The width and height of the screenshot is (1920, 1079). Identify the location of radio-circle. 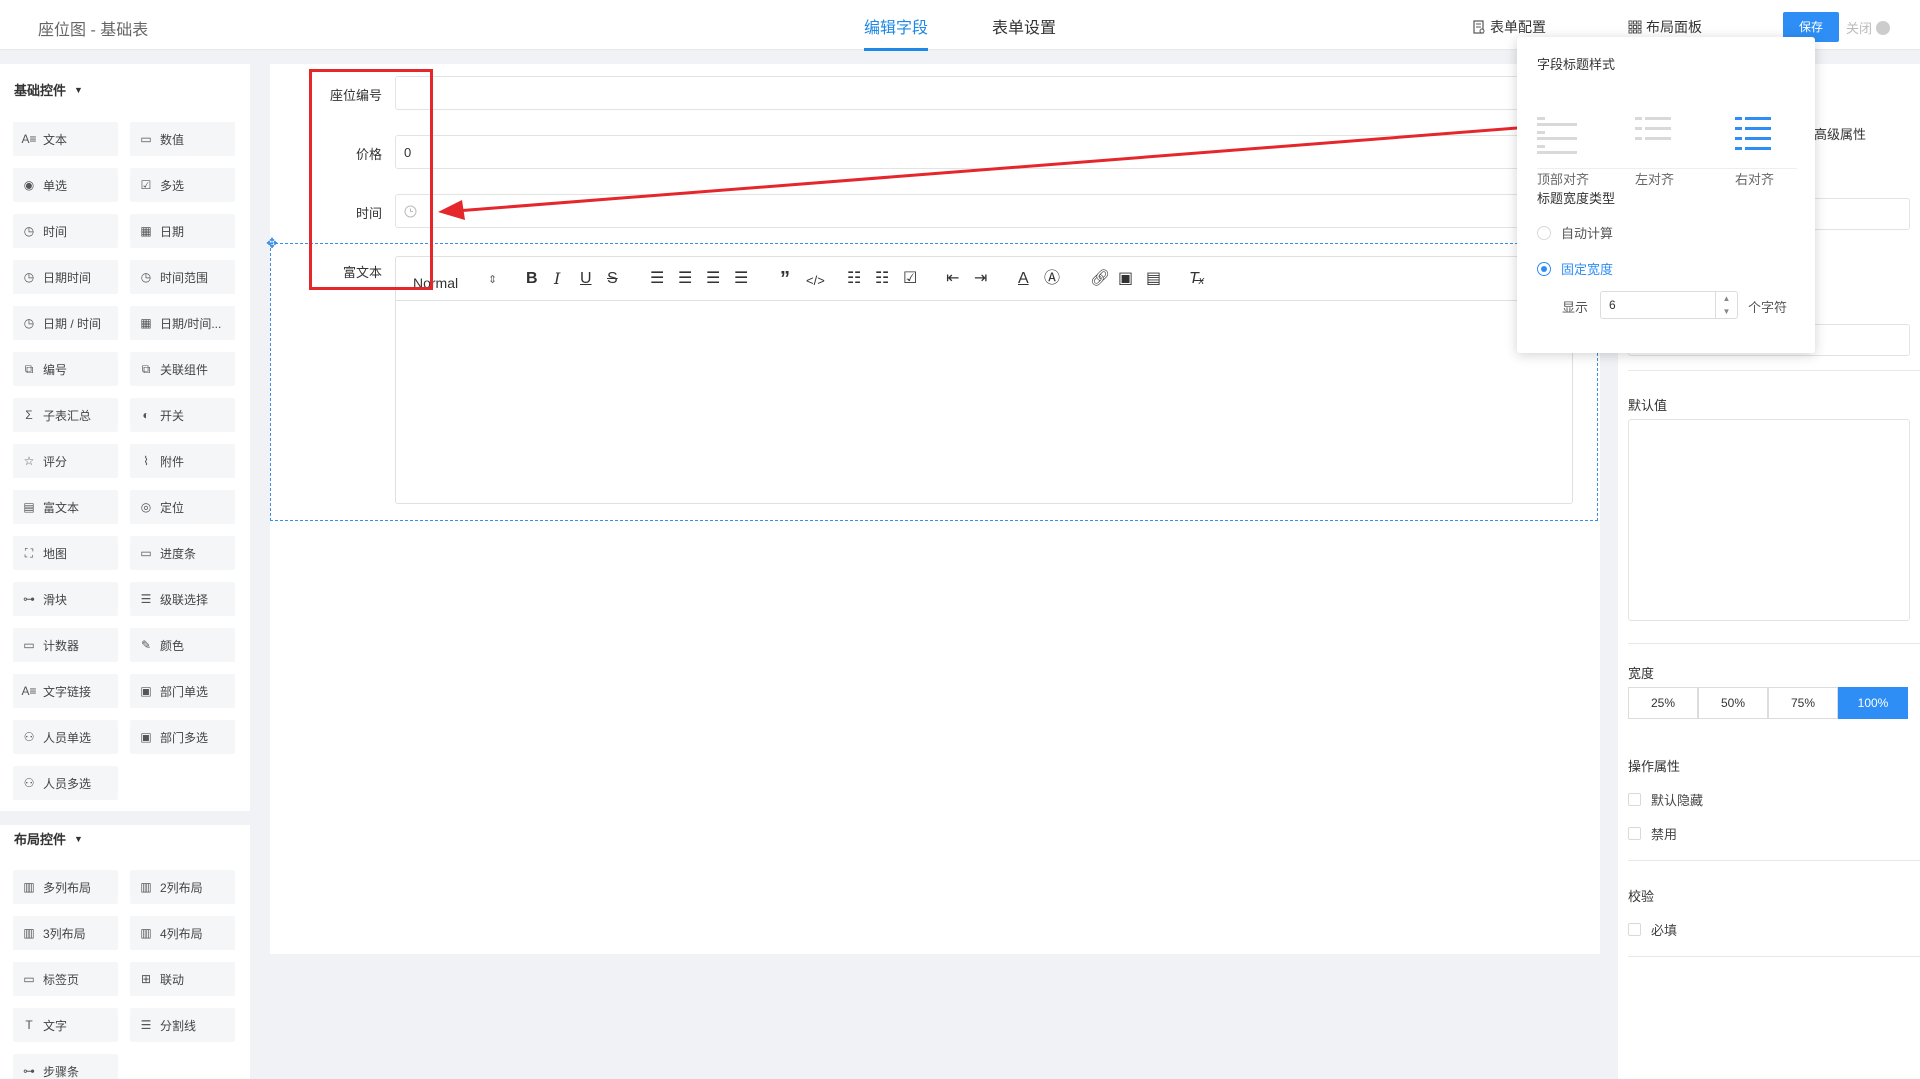
(1544, 232).